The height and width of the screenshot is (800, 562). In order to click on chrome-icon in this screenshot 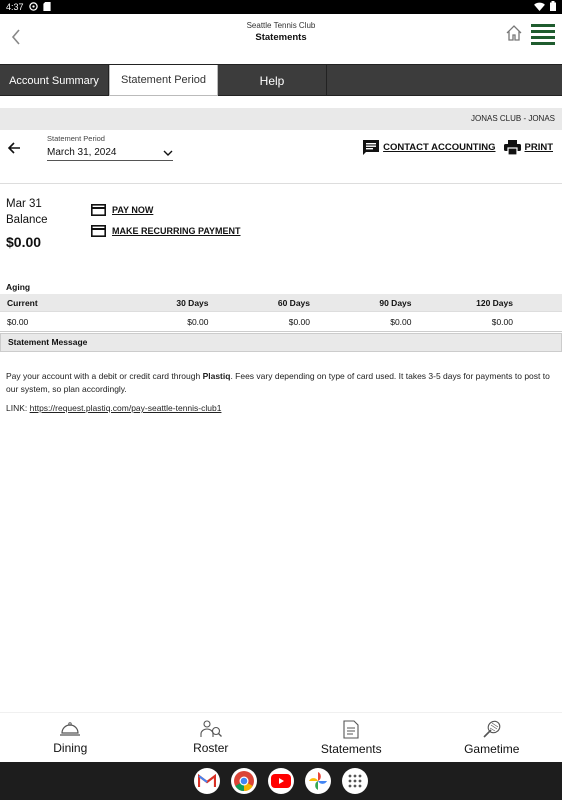, I will do `click(244, 781)`.